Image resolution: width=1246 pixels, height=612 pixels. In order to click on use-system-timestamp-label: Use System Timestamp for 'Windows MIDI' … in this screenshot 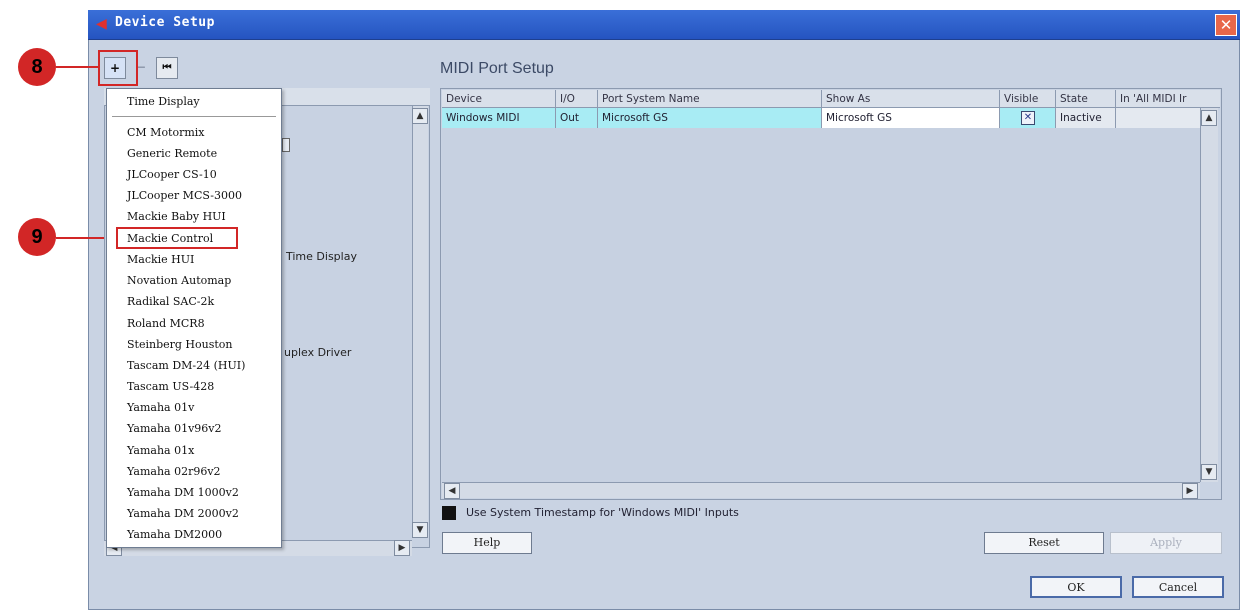, I will do `click(602, 512)`.